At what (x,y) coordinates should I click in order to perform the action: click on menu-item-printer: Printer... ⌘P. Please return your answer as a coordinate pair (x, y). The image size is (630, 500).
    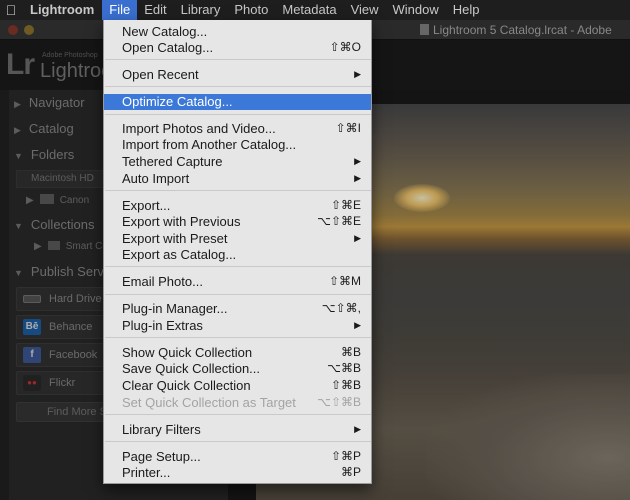
    Looking at the image, I should click on (237, 472).